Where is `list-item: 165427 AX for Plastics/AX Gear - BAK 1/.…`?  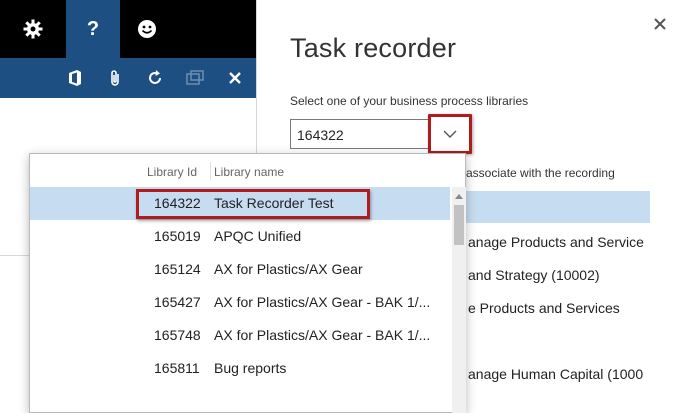 list-item: 165427 AX for Plastics/AX Gear - BAK 1/.… is located at coordinates (240, 302).